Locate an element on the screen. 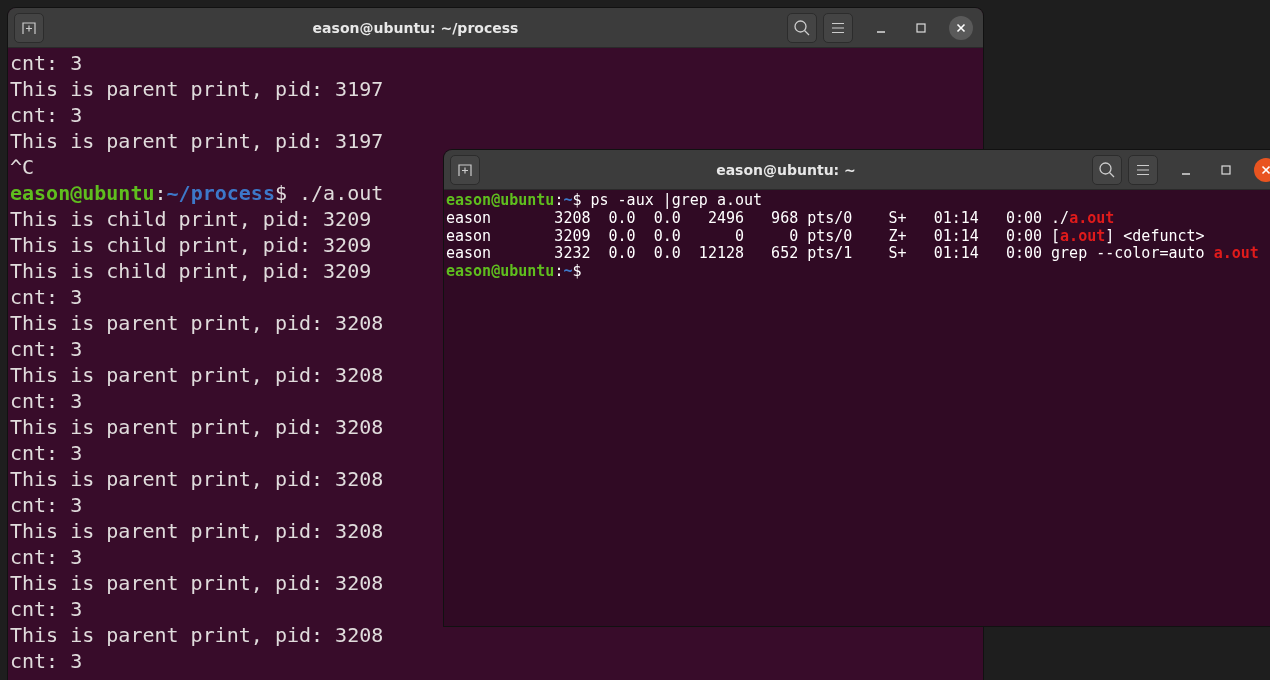 This screenshot has height=680, width=1270. terminal-line: eason 3208 0.0 0.0 2496 968 pts/0 S+ 01:14 0:00 ./a.out is located at coordinates (780, 218).